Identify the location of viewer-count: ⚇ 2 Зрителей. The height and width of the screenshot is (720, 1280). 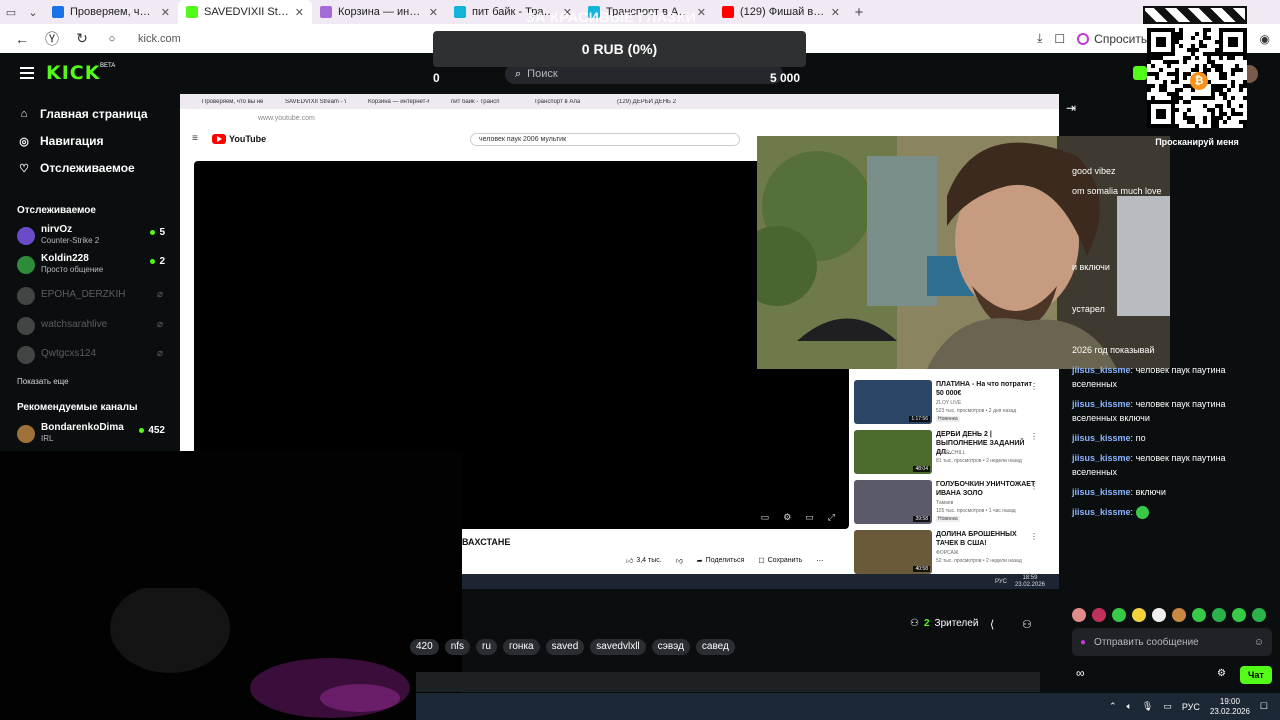
(944, 623).